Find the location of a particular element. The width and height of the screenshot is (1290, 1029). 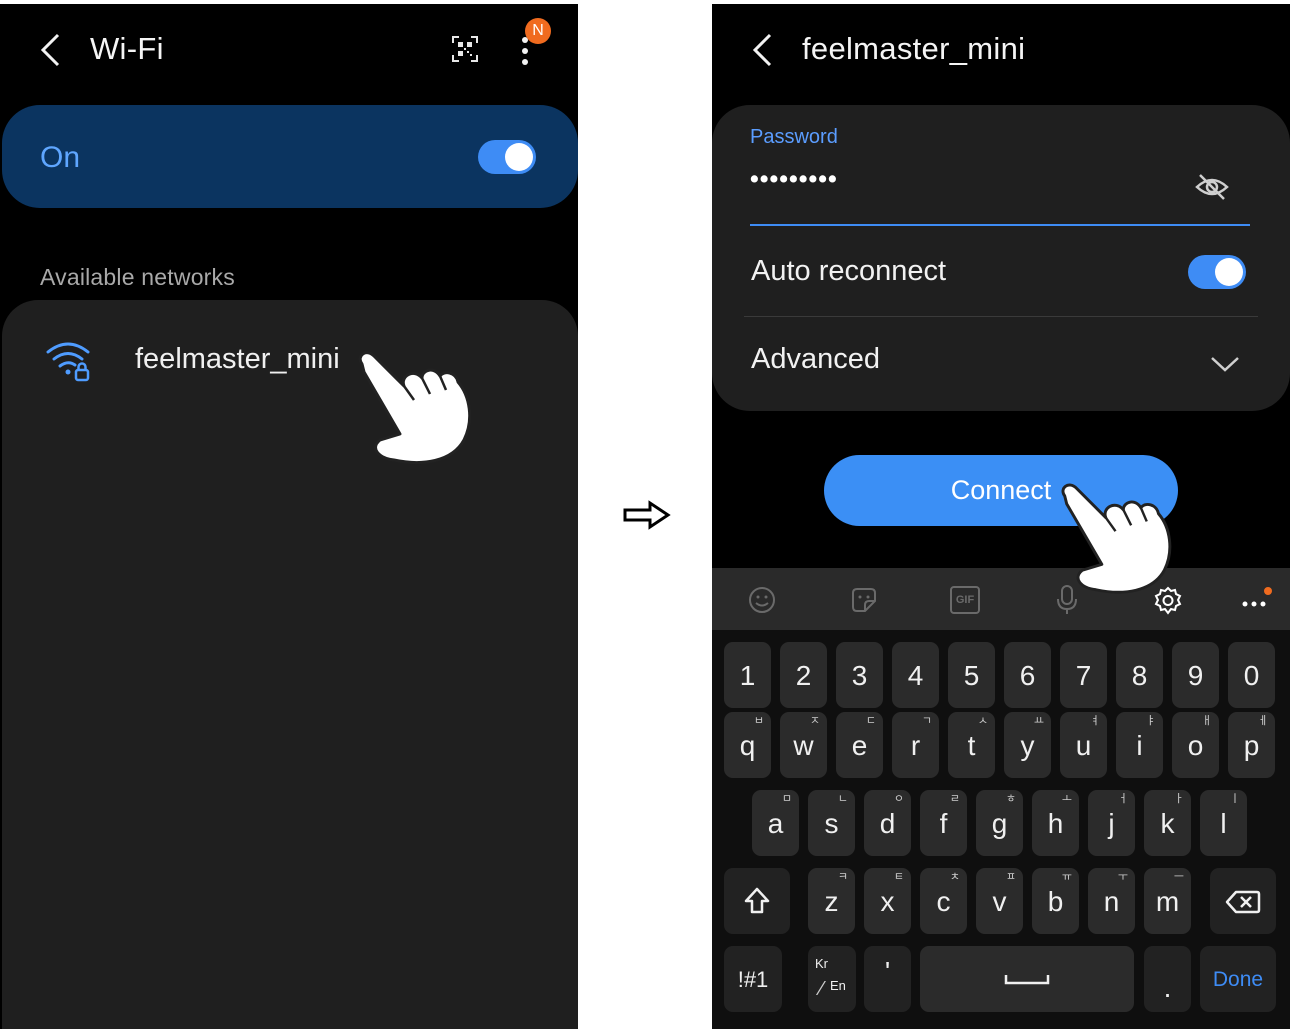

auto-reconnect-toggle is located at coordinates (1217, 272).